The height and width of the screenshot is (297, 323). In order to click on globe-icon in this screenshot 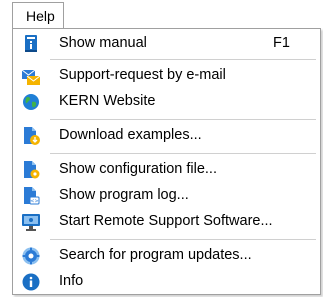, I will do `click(31, 102)`.